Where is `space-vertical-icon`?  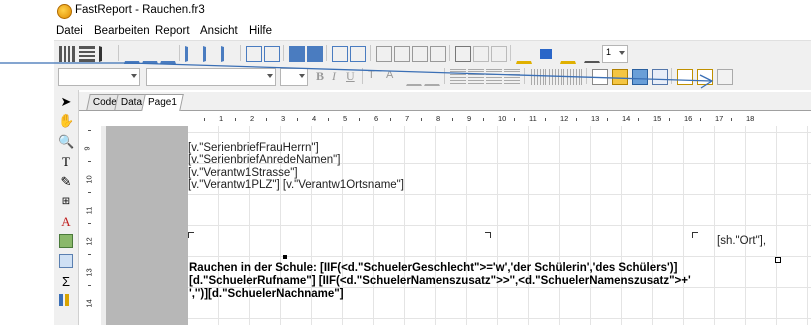
space-vertical-icon is located at coordinates (272, 54).